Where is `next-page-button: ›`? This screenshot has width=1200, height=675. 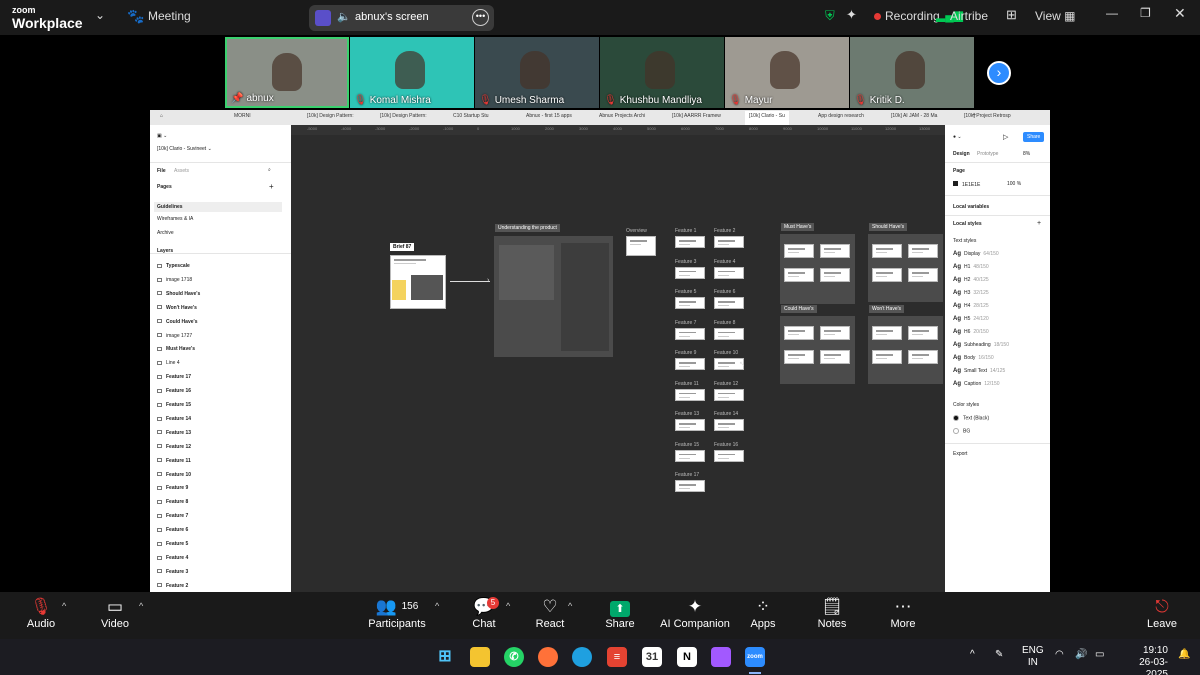
next-page-button: › is located at coordinates (999, 73).